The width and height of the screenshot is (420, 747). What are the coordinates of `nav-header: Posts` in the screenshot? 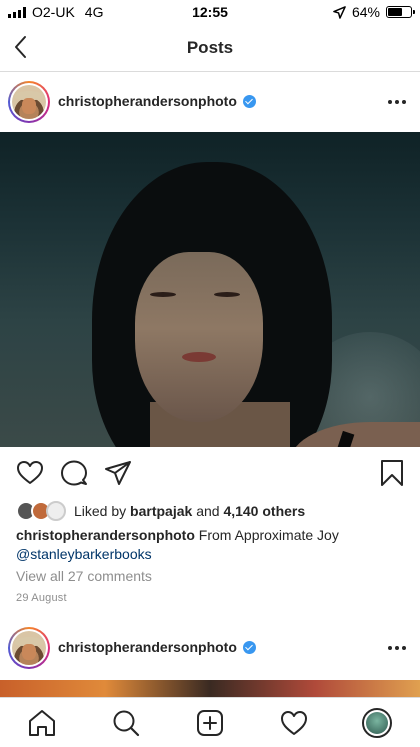 It's located at (210, 48).